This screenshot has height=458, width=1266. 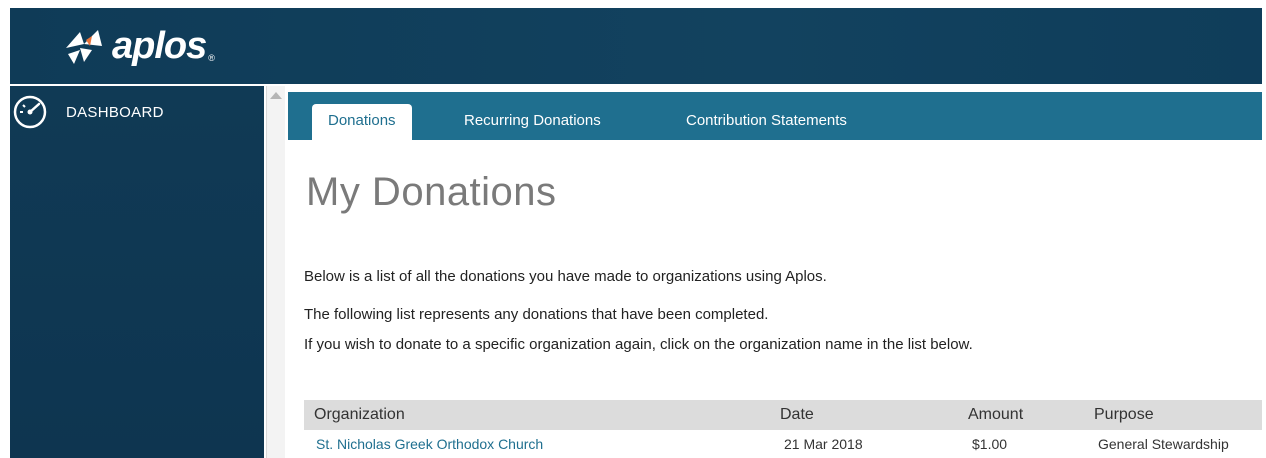 I want to click on aplos-logo-icon, so click(x=84, y=47).